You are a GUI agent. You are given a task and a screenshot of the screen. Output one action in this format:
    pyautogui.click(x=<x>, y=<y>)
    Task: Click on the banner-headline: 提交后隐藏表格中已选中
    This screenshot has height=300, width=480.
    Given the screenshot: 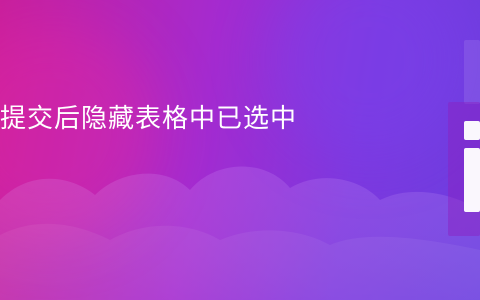 What is the action you would take?
    pyautogui.click(x=149, y=119)
    